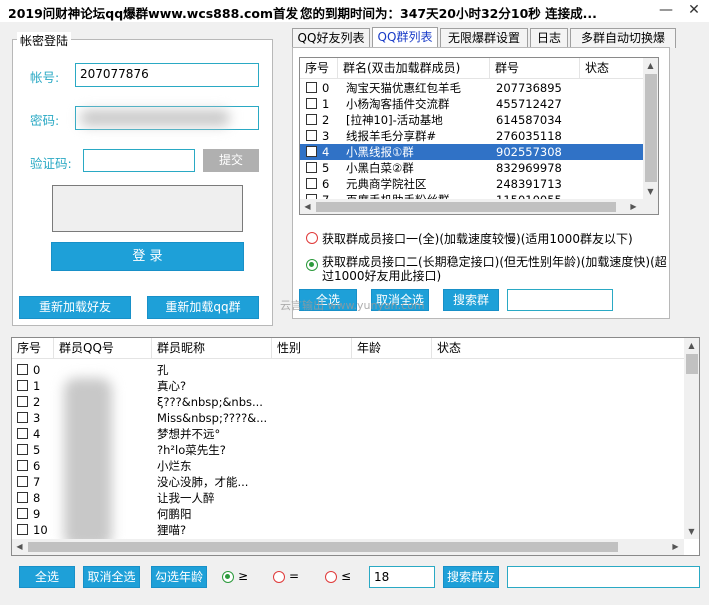  Describe the element at coordinates (212, 348) in the screenshot. I see `col-member-nick: 群员昵称` at that location.